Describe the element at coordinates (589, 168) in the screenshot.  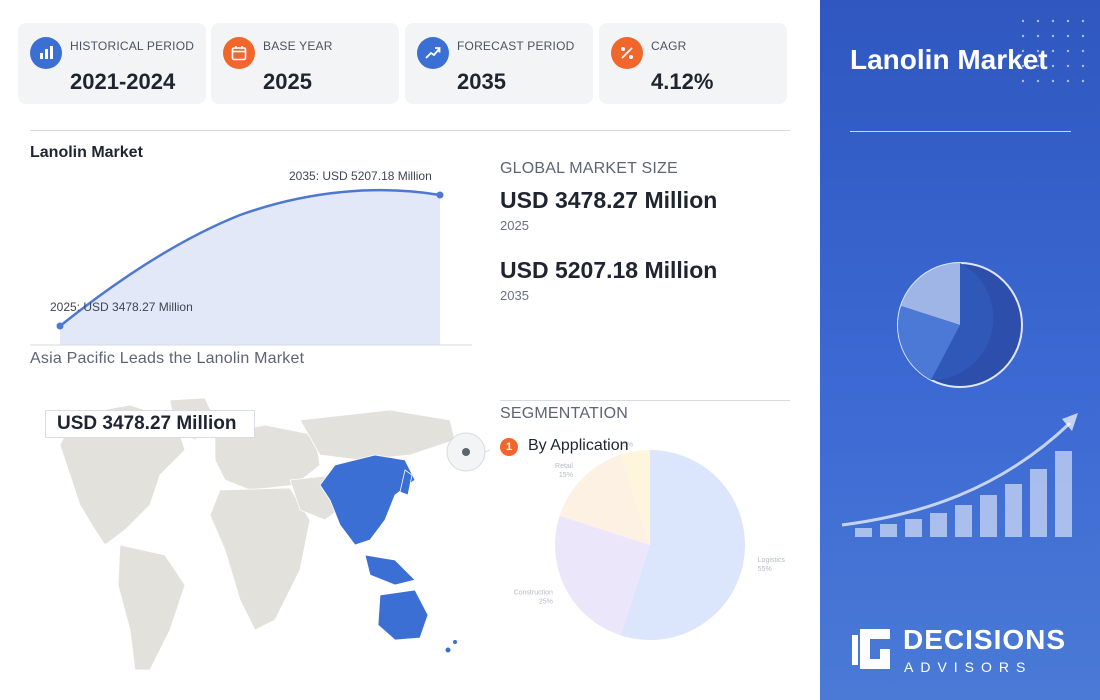
I see `market-size-heading: GLOBAL MARKET SIZE` at that location.